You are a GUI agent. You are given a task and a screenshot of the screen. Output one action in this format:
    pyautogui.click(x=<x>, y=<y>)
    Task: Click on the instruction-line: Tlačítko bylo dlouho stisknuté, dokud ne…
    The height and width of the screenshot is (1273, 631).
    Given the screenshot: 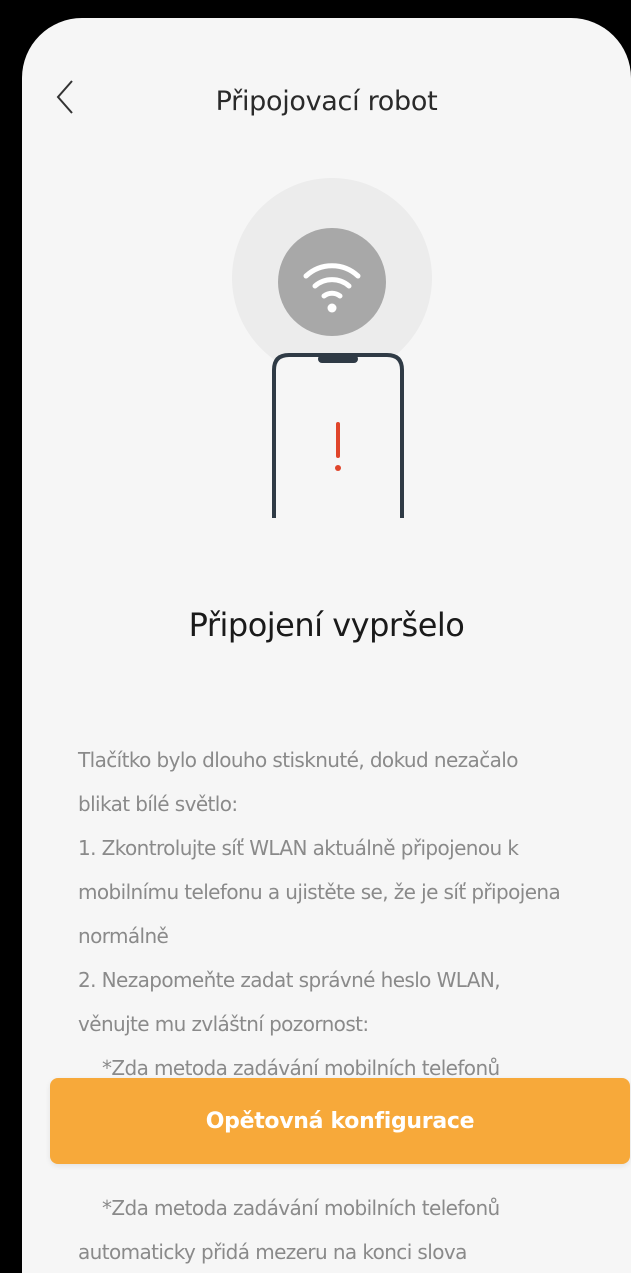 What is the action you would take?
    pyautogui.click(x=298, y=760)
    